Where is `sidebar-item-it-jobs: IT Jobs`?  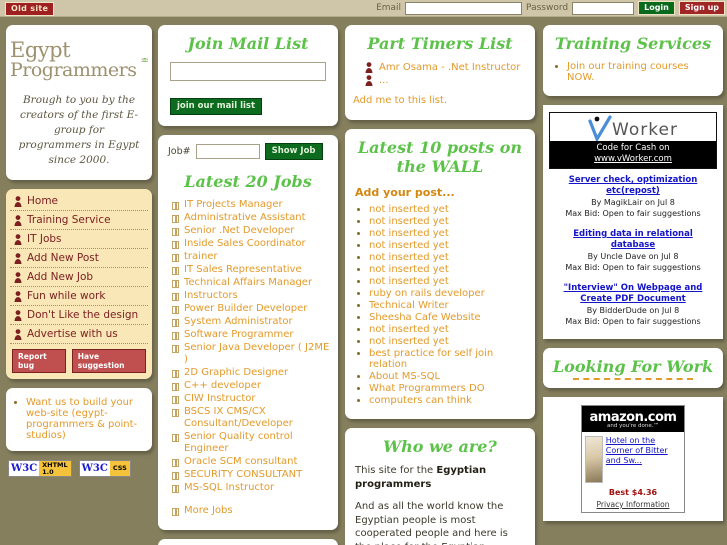 sidebar-item-it-jobs: IT Jobs is located at coordinates (79, 239).